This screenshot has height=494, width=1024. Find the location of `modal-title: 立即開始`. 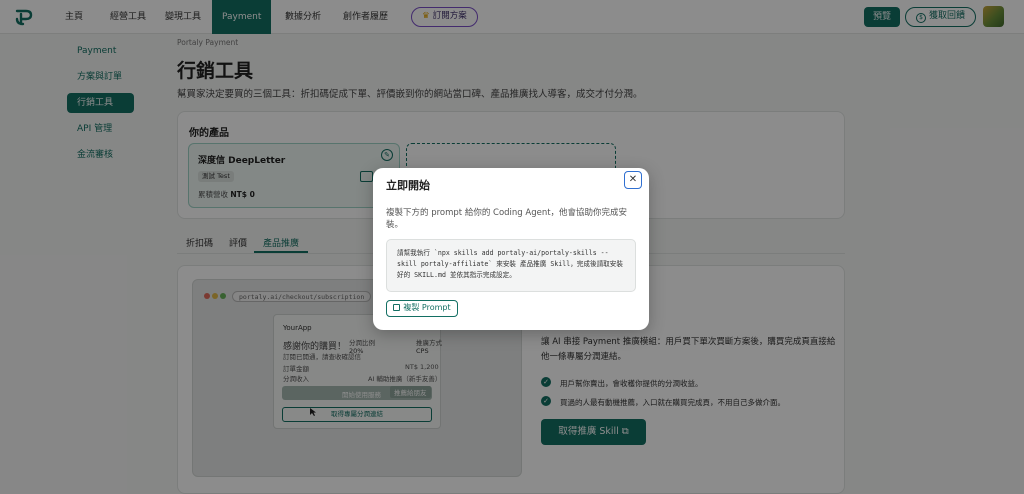

modal-title: 立即開始 is located at coordinates (408, 185).